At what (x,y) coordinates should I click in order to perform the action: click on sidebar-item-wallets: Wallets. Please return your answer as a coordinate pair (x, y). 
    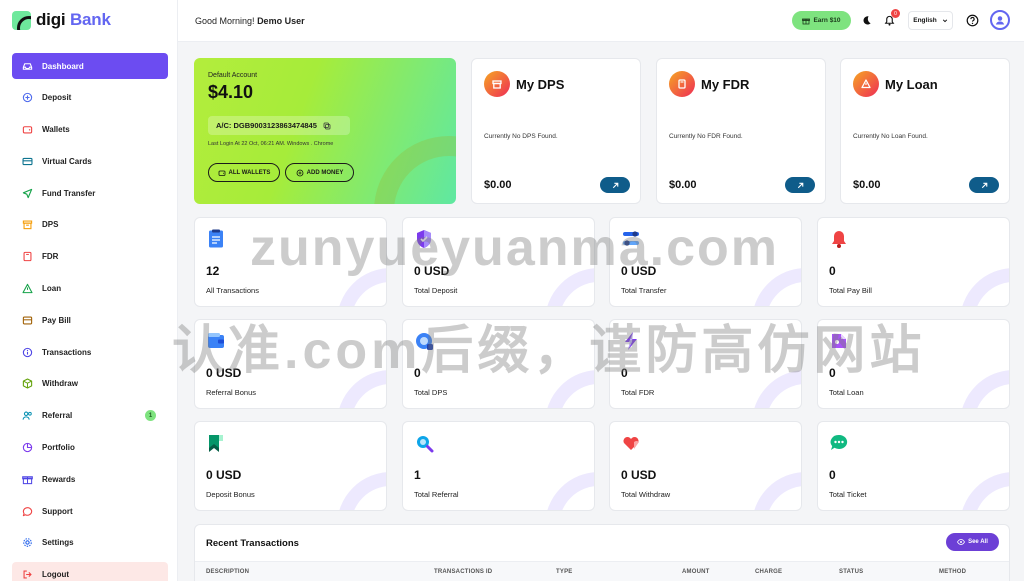
    Looking at the image, I should click on (90, 130).